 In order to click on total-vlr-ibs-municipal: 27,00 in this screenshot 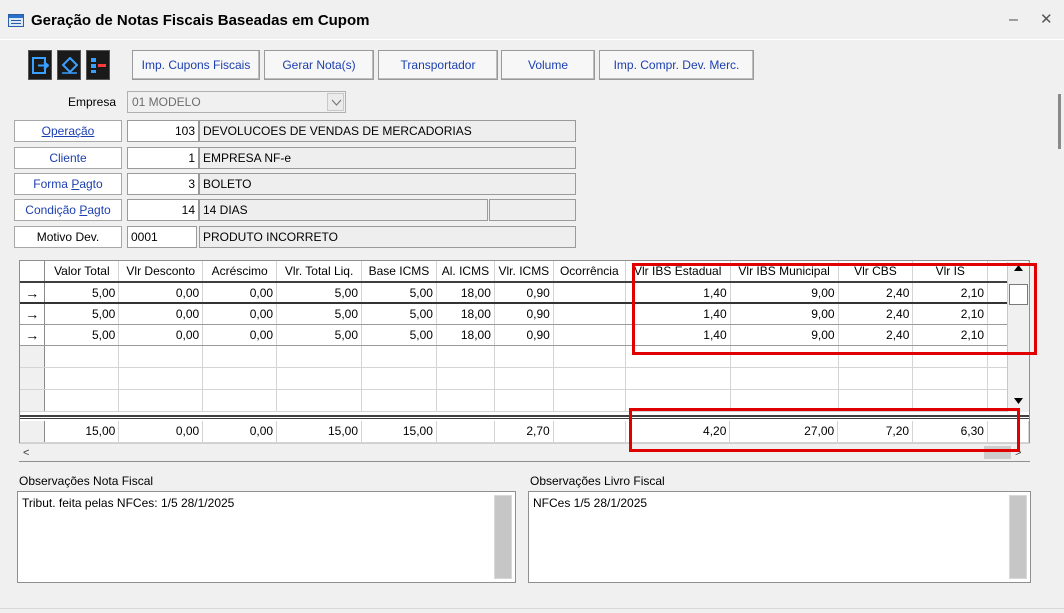, I will do `click(784, 432)`.